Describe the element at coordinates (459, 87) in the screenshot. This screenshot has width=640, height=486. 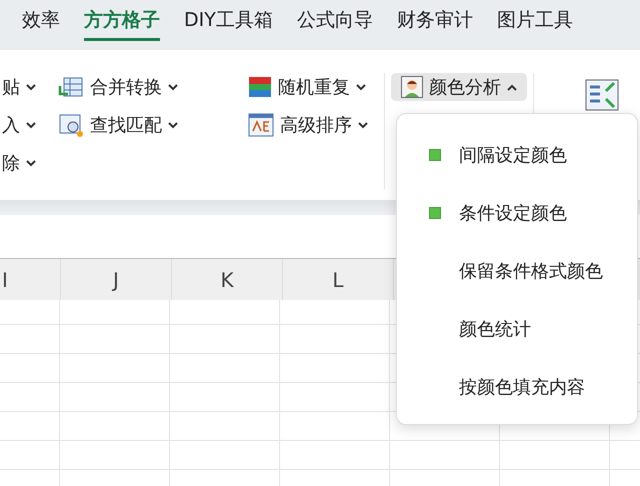
I see `ribbon-button: 颜色分析` at that location.